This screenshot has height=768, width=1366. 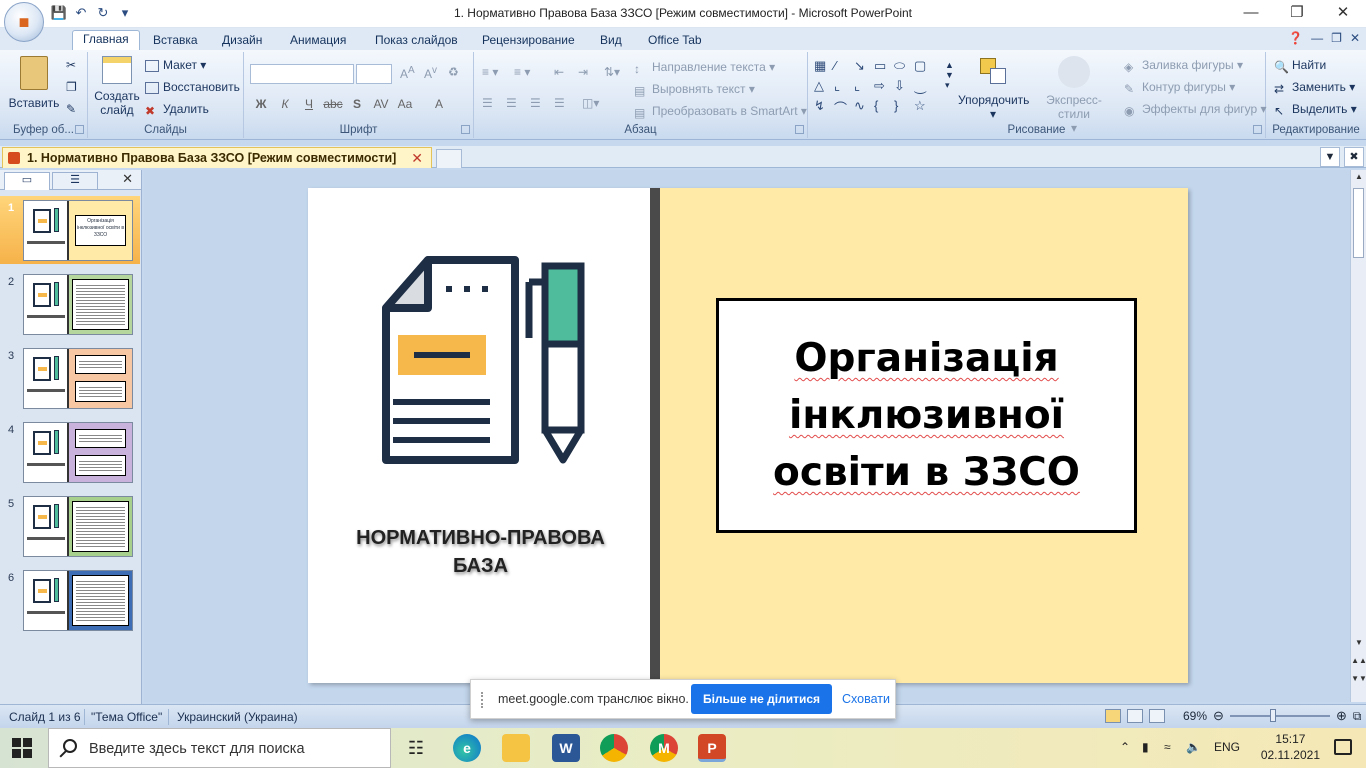 What do you see at coordinates (309, 104) in the screenshot?
I see `underline-icon: Ч` at bounding box center [309, 104].